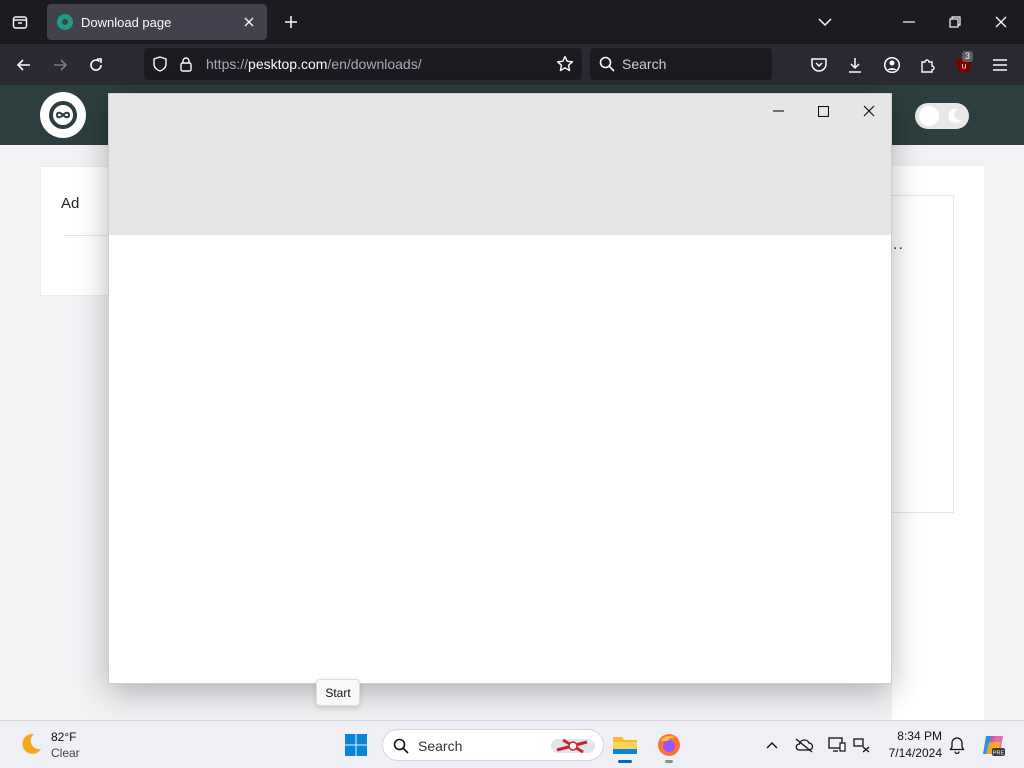  I want to click on reload-icon, so click(96, 65).